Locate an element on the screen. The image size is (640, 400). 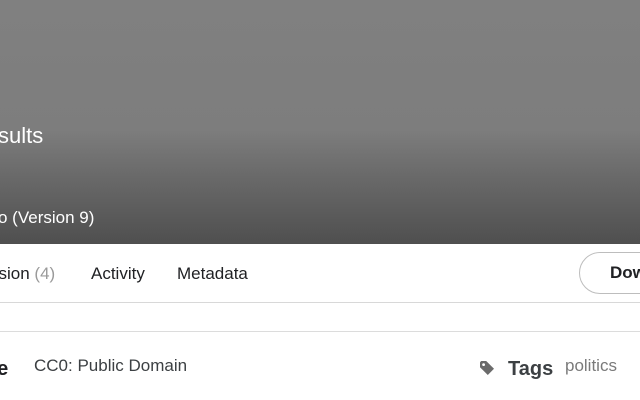
dataset-title: sults is located at coordinates (22, 135).